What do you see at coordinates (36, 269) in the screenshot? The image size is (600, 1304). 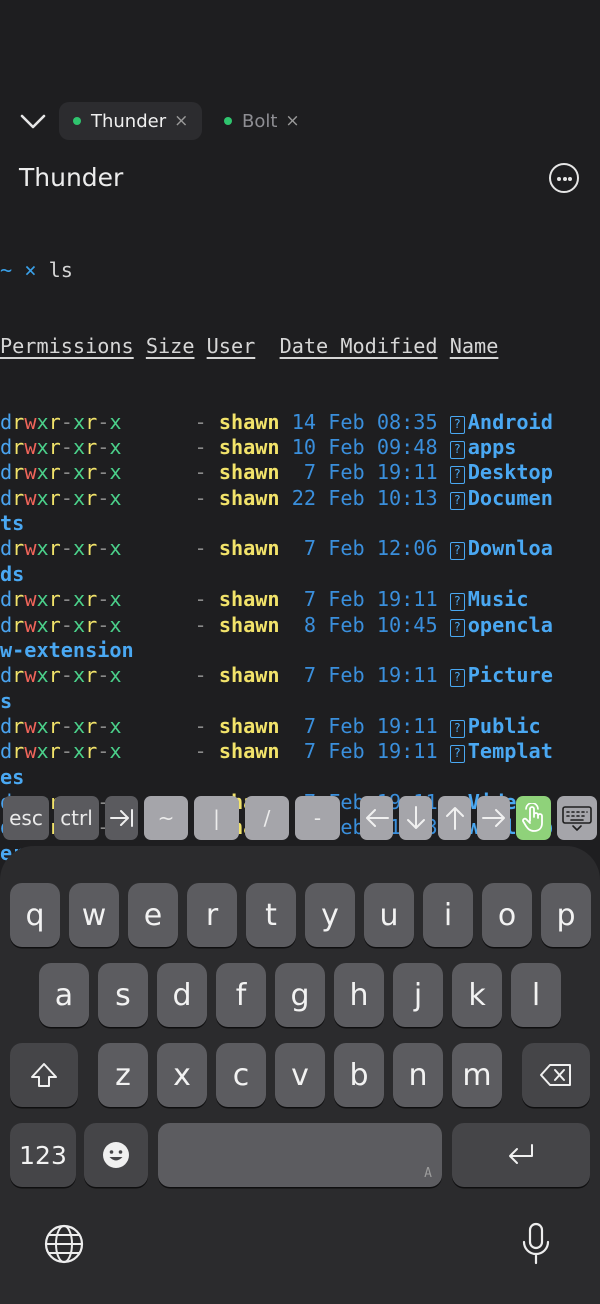 I see `command-line: ~ × ls` at bounding box center [36, 269].